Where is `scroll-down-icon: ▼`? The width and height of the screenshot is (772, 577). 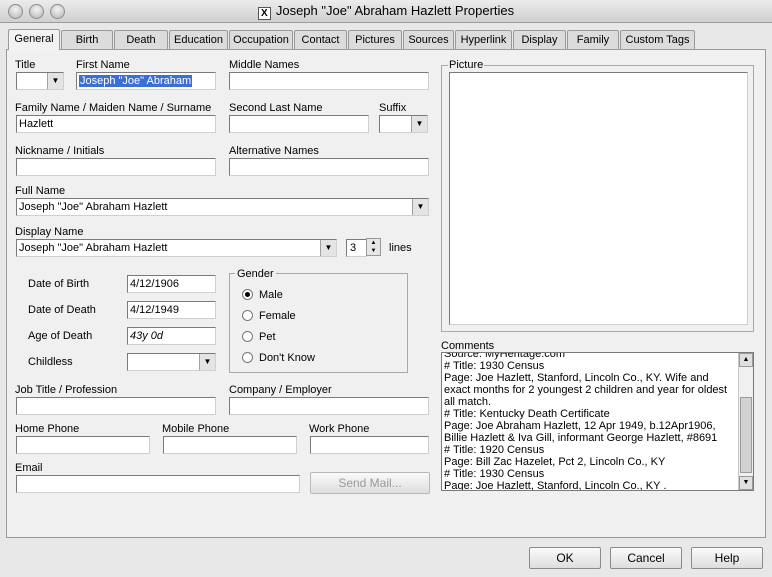
scroll-down-icon: ▼ is located at coordinates (746, 483).